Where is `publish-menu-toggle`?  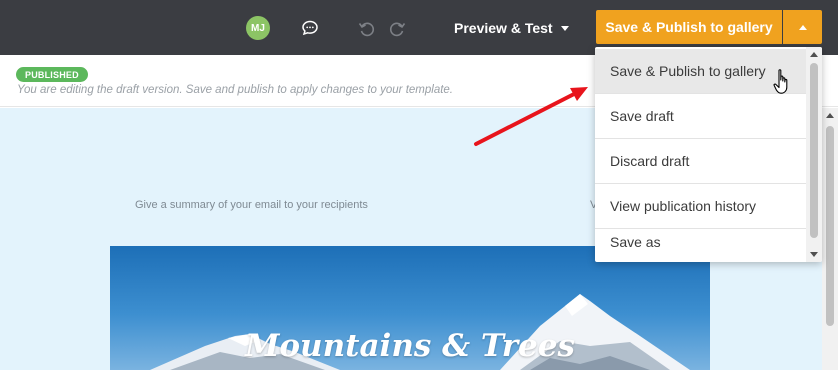 publish-menu-toggle is located at coordinates (802, 27).